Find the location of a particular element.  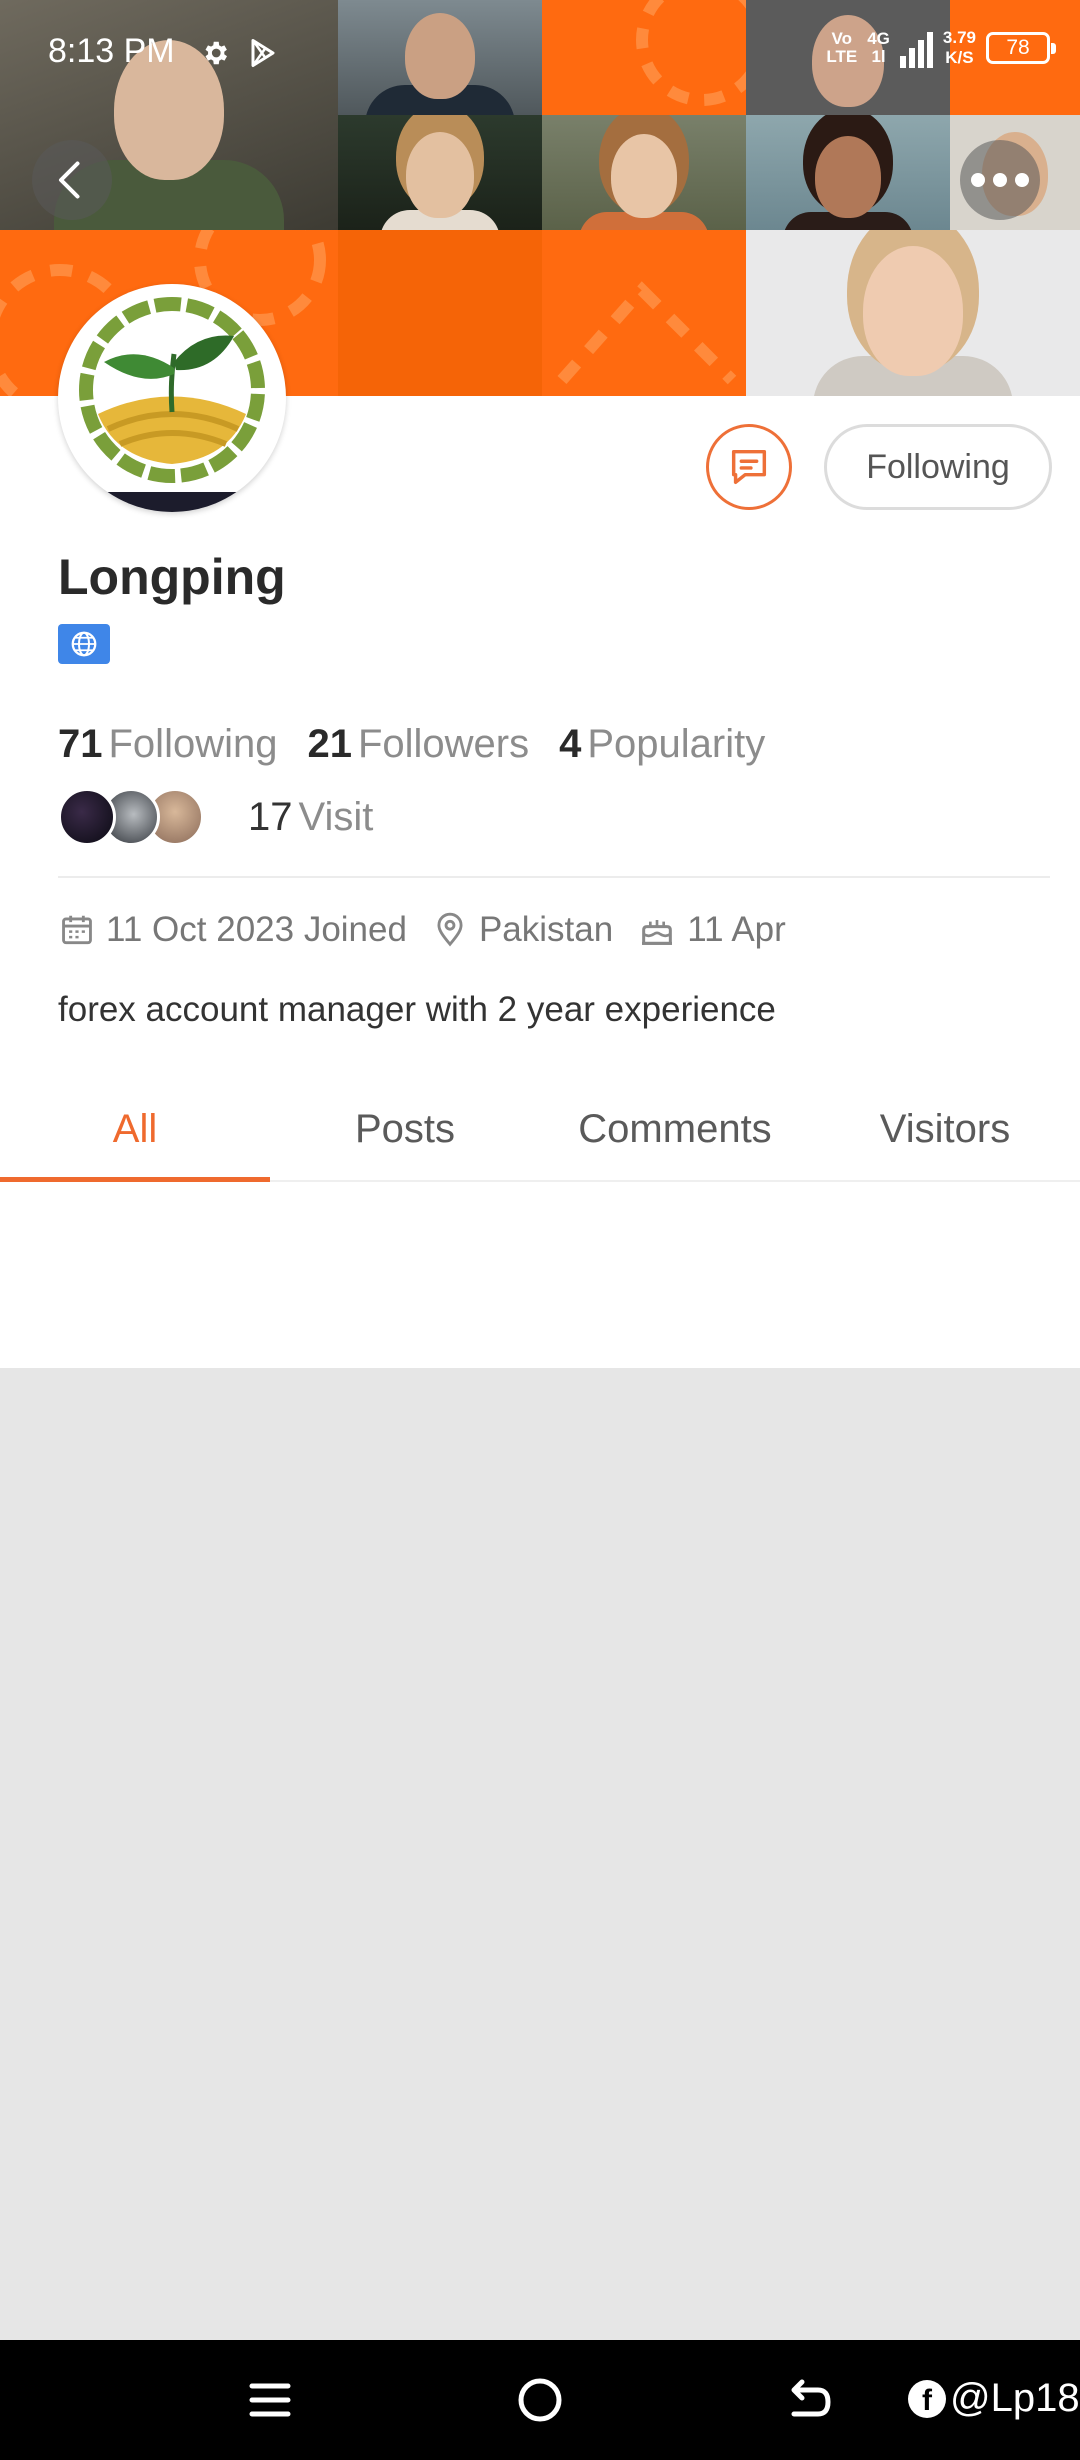

stat-following: 71 Following is located at coordinates (167, 744).